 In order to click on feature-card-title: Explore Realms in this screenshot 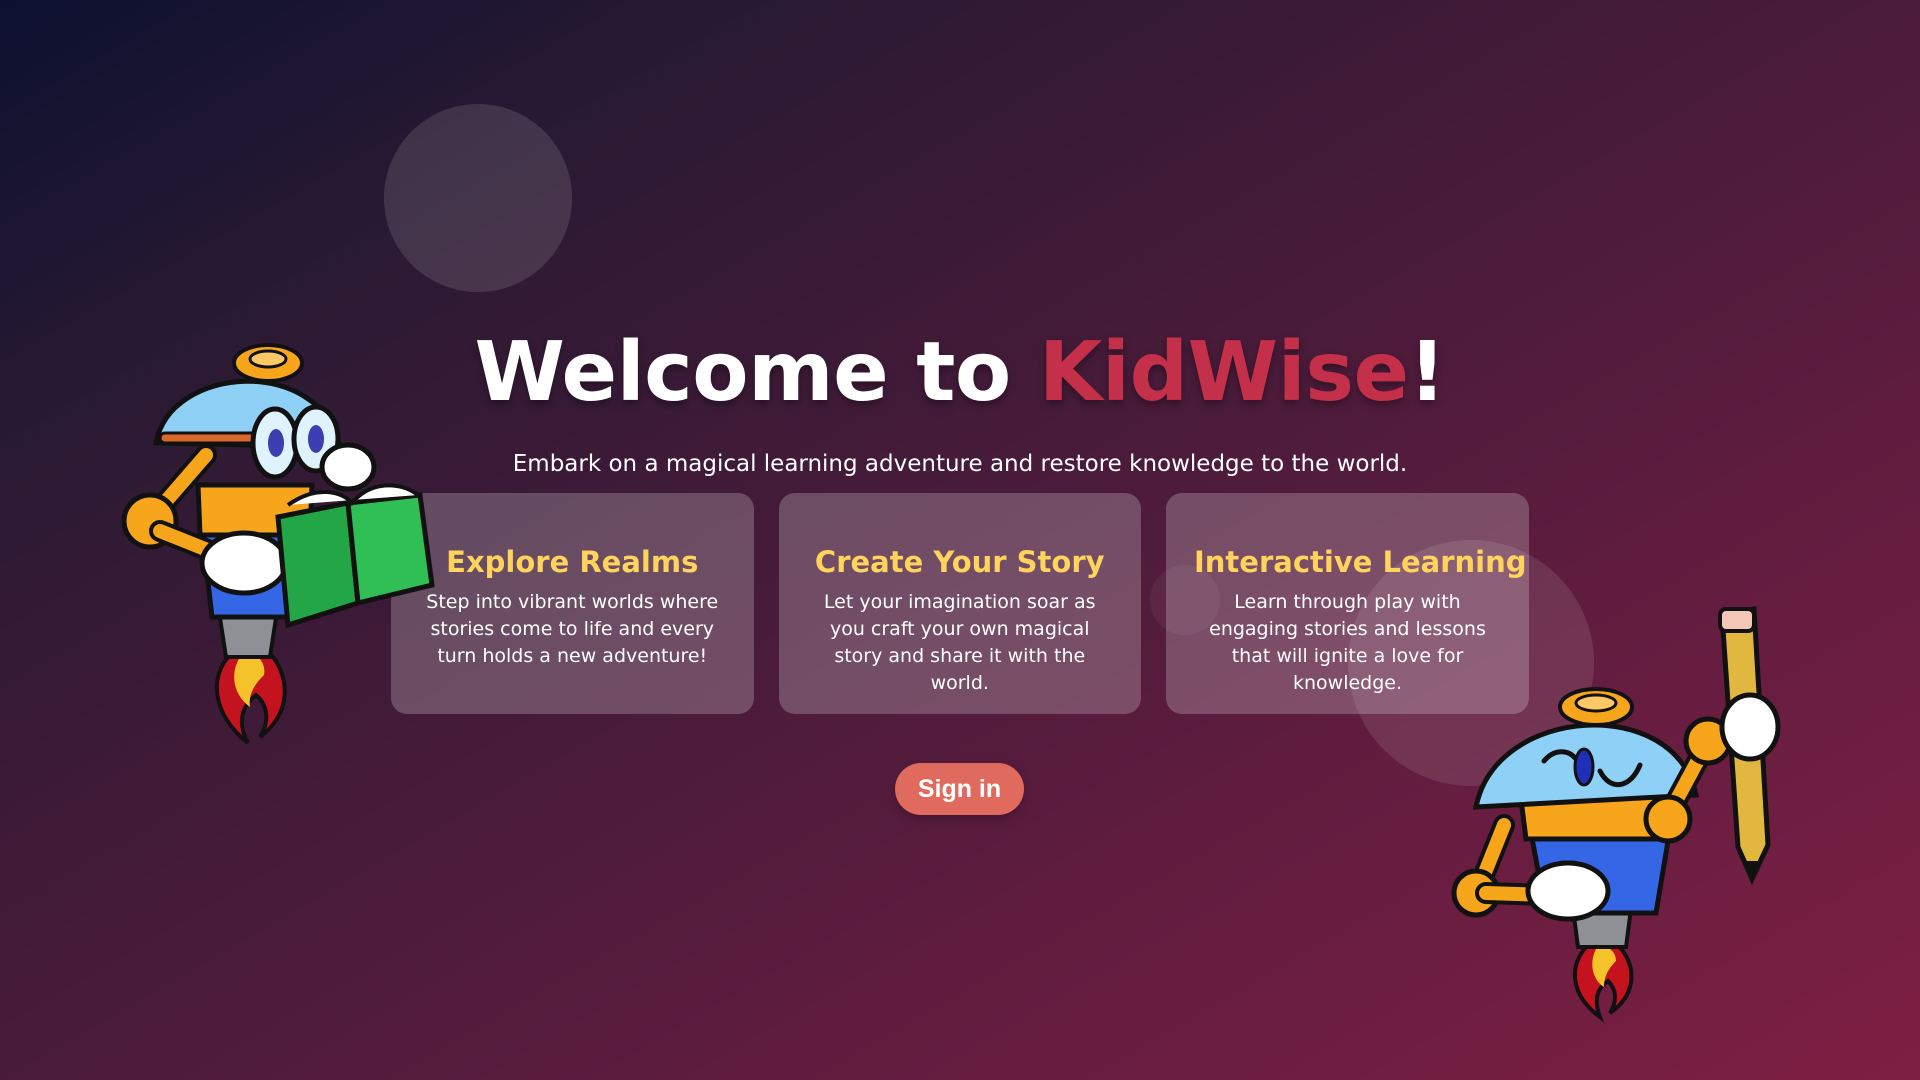, I will do `click(572, 562)`.